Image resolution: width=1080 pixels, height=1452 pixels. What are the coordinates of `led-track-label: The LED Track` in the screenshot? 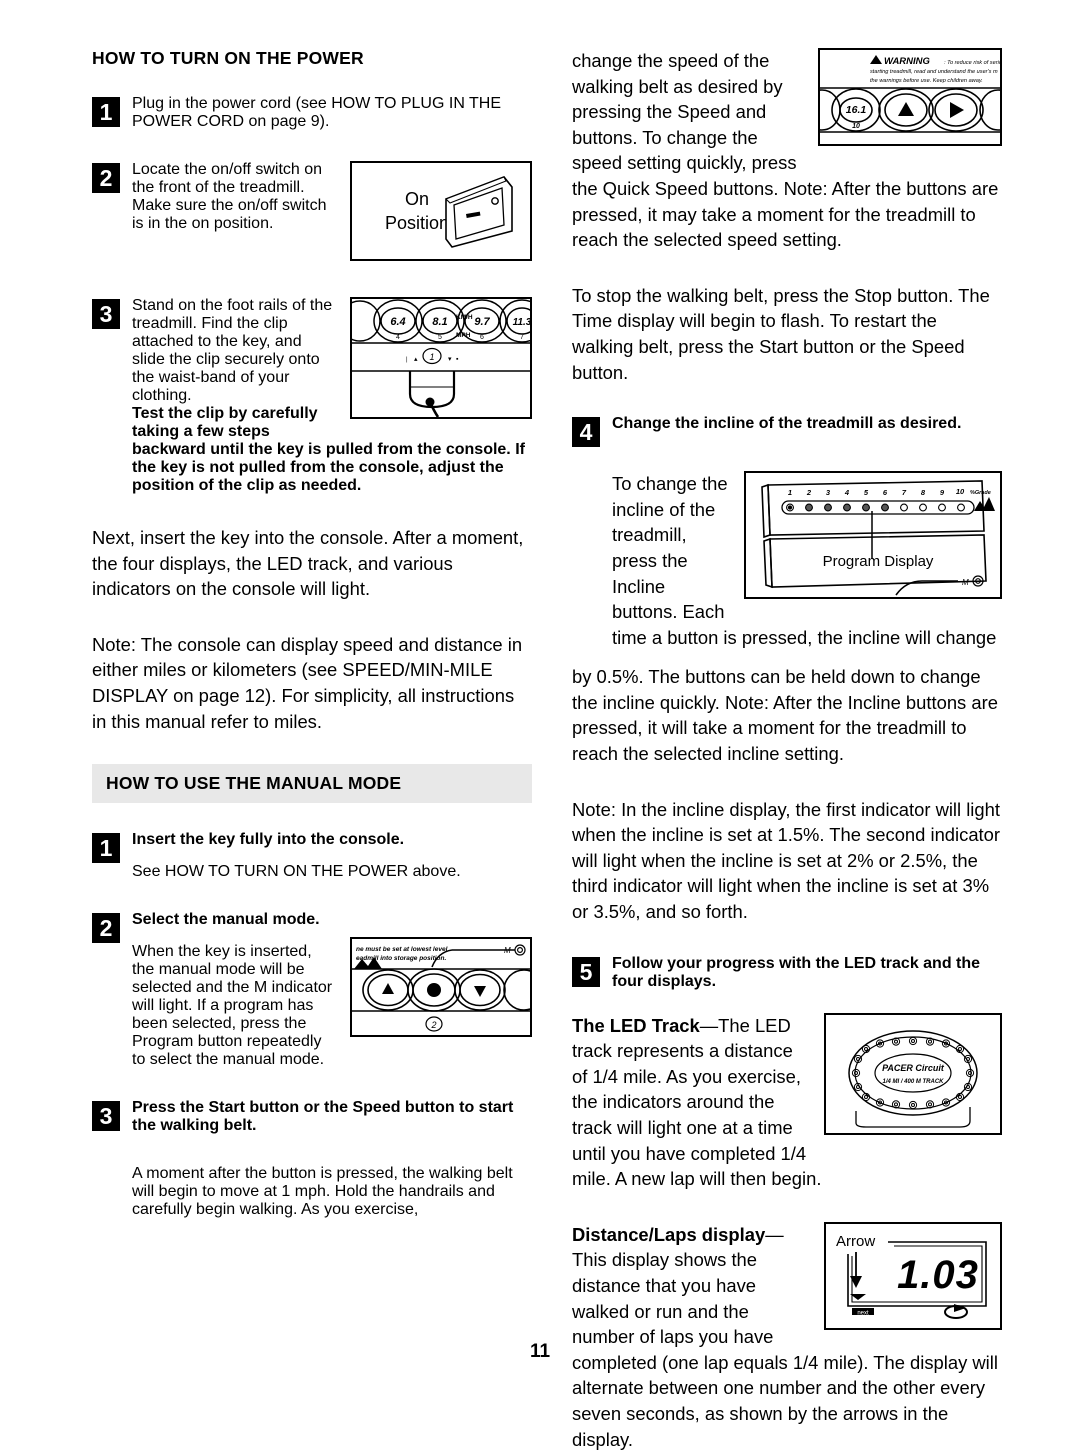 It's located at (636, 1025).